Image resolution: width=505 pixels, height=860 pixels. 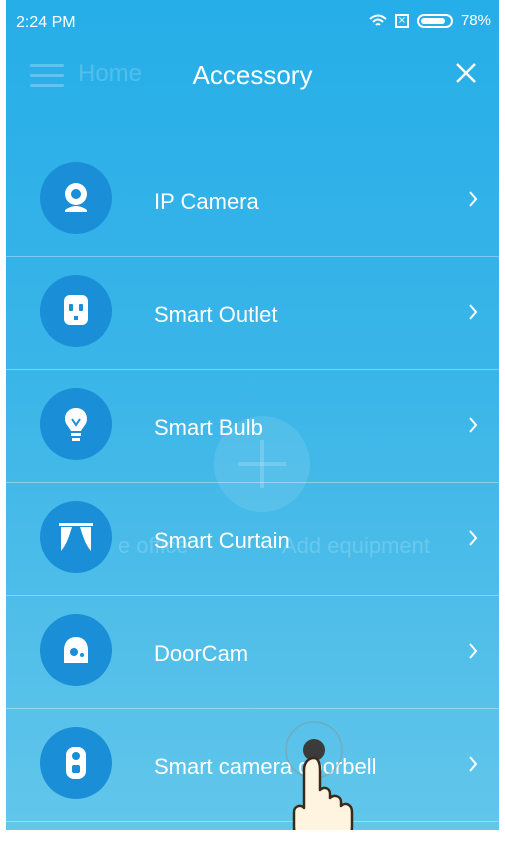 What do you see at coordinates (76, 763) in the screenshot?
I see `doorbell-icon` at bounding box center [76, 763].